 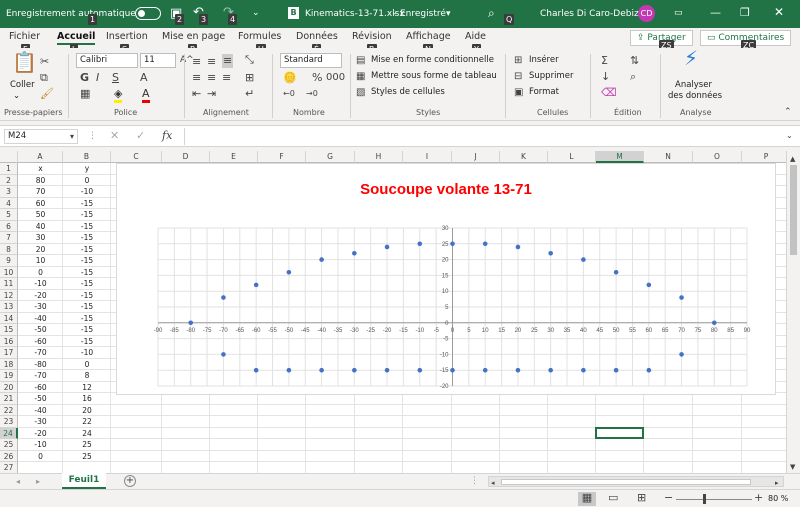 I want to click on expand-formula-icon: ⌄, so click(x=789, y=136).